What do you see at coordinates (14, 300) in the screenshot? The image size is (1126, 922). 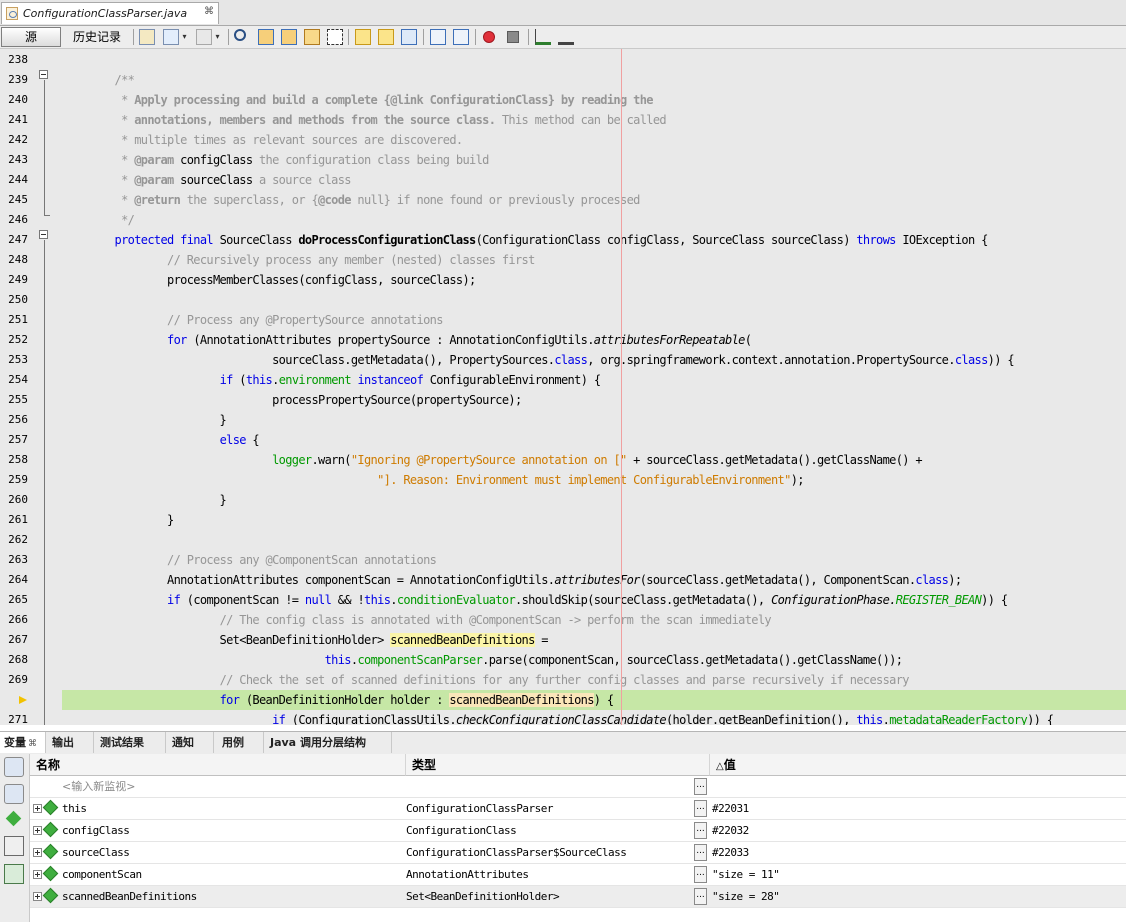 I see `line-number: 250` at bounding box center [14, 300].